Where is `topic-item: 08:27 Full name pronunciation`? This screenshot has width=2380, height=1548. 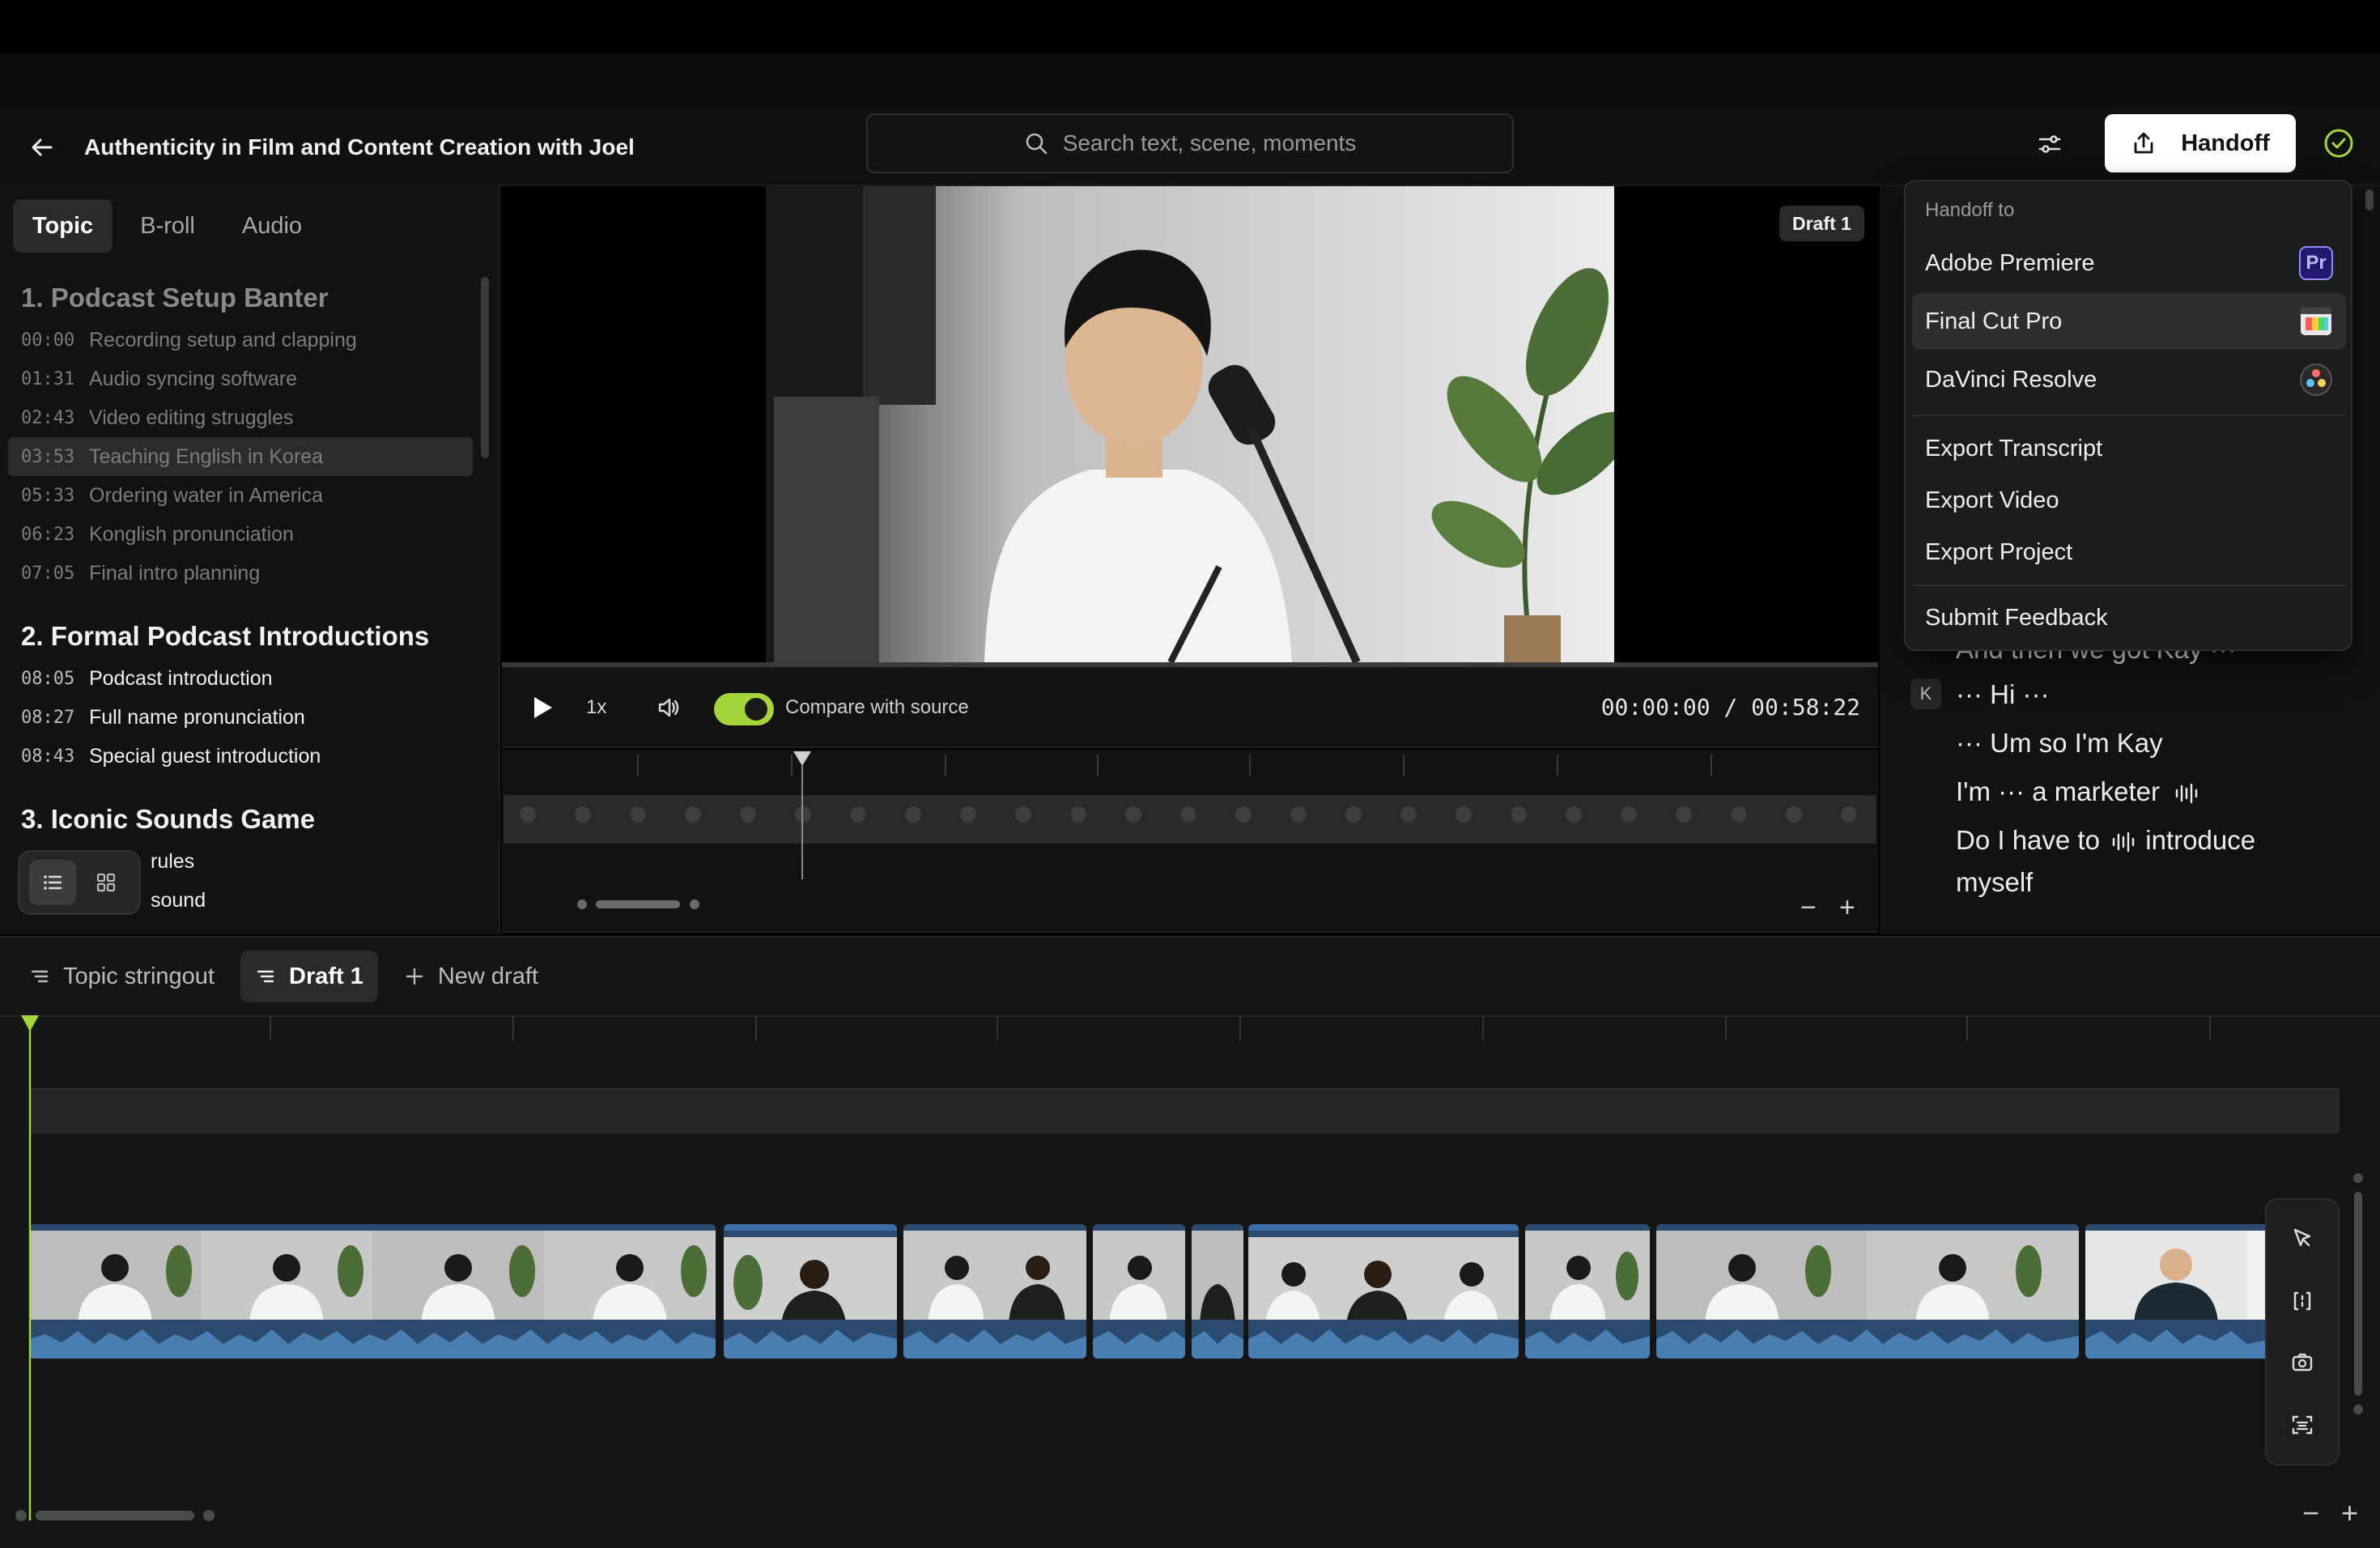
topic-item: 08:27 Full name pronunciation is located at coordinates (241, 718).